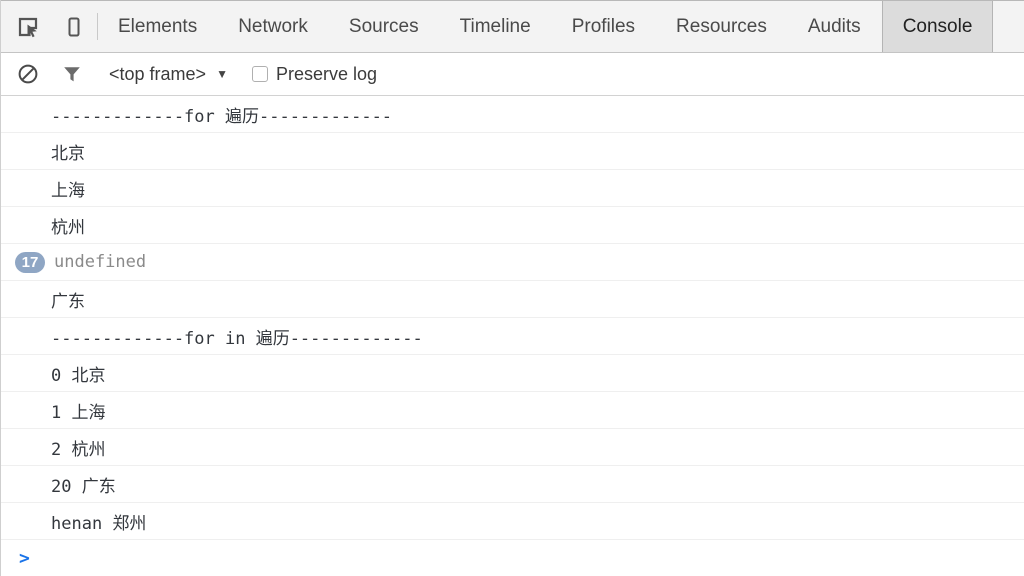  What do you see at coordinates (222, 74) in the screenshot?
I see `chevron-down-icon: ▼` at bounding box center [222, 74].